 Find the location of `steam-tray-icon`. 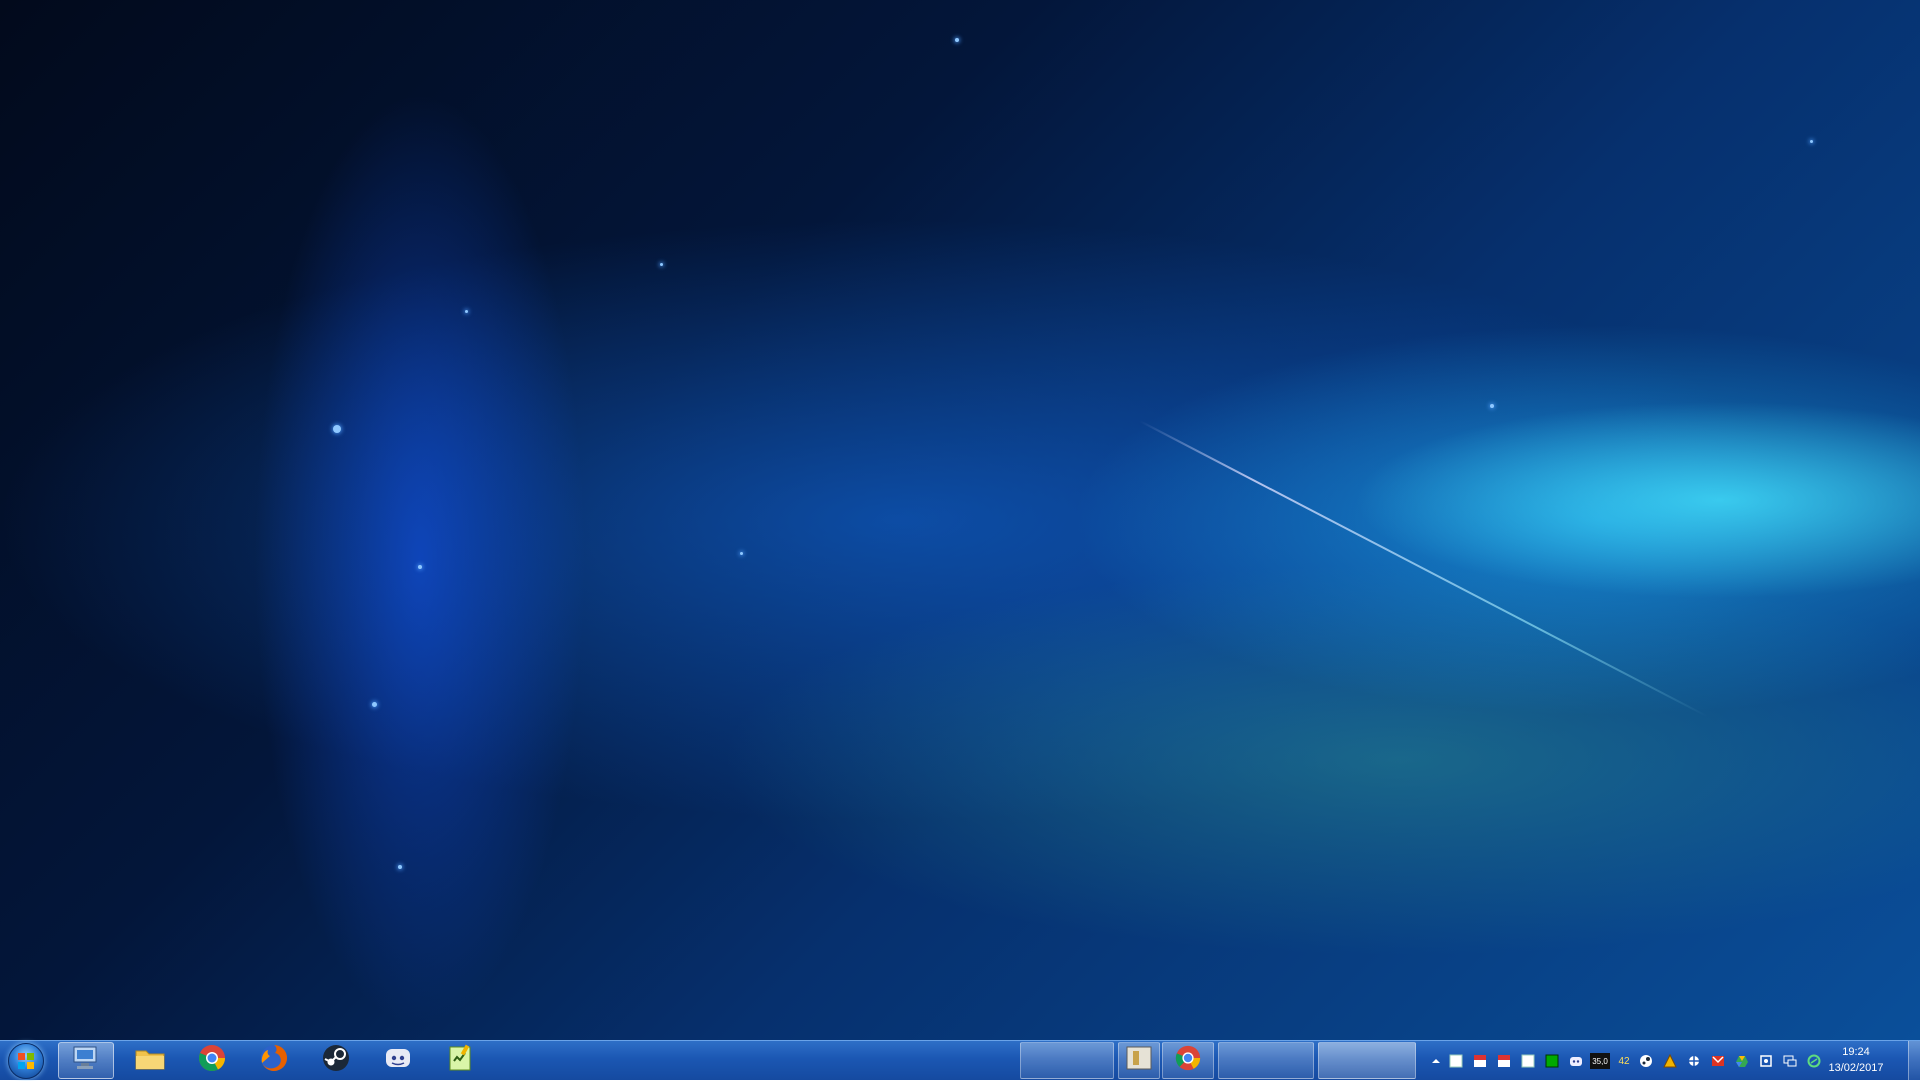

steam-tray-icon is located at coordinates (1646, 1061).